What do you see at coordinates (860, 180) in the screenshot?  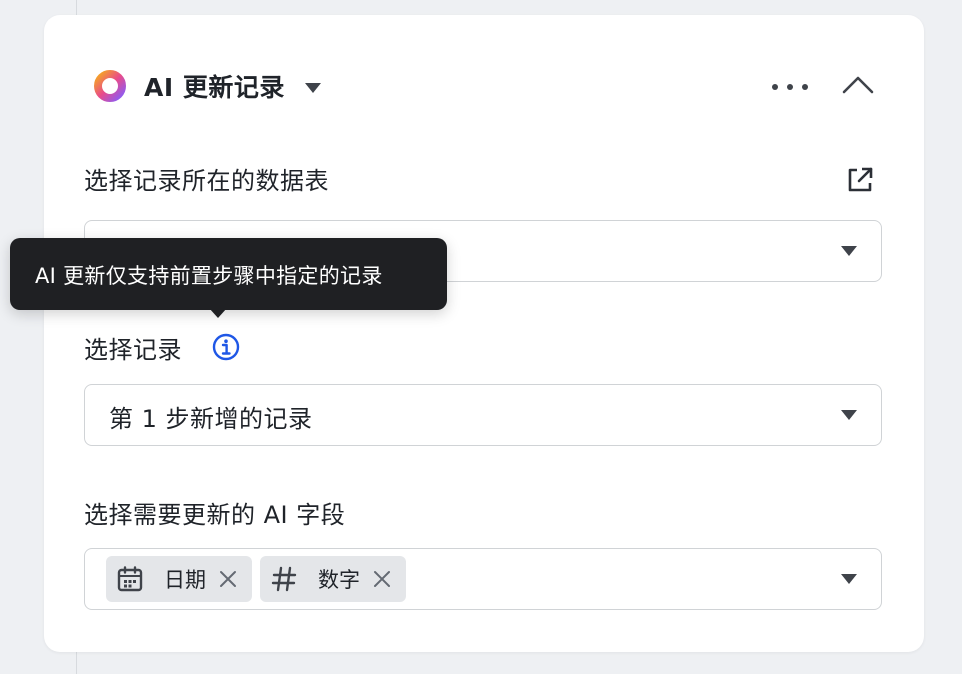 I see `external-link-icon` at bounding box center [860, 180].